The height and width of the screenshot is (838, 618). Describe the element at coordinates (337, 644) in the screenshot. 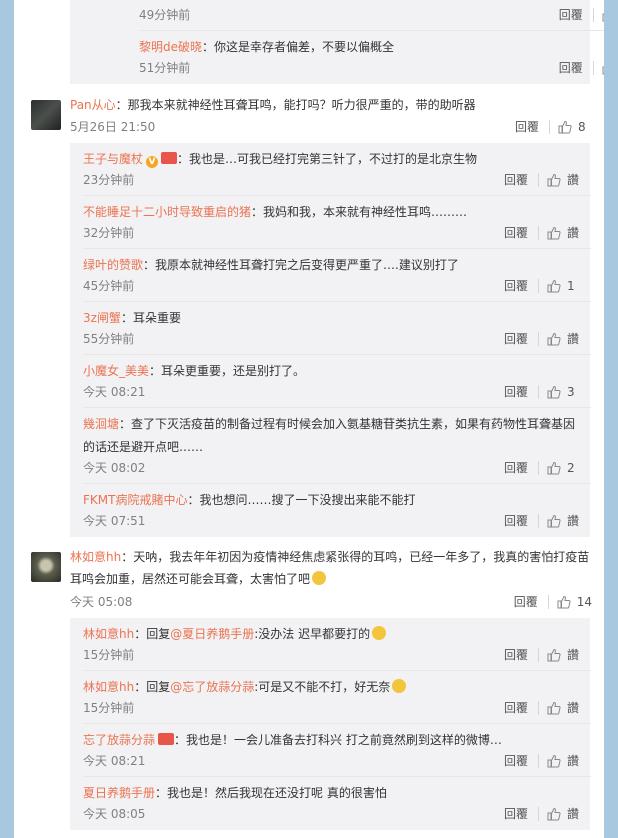

I see `reply-item: 林如意hh：回复@夏日养鹅手册:没办法 迟早都要打的 15分钟前 回覆 讚` at that location.